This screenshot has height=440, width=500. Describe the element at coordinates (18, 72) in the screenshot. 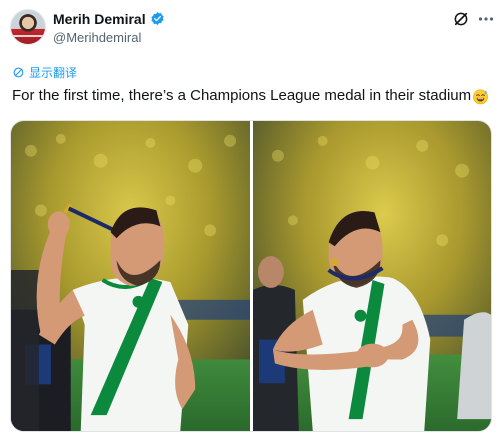

I see `translate-icon` at that location.